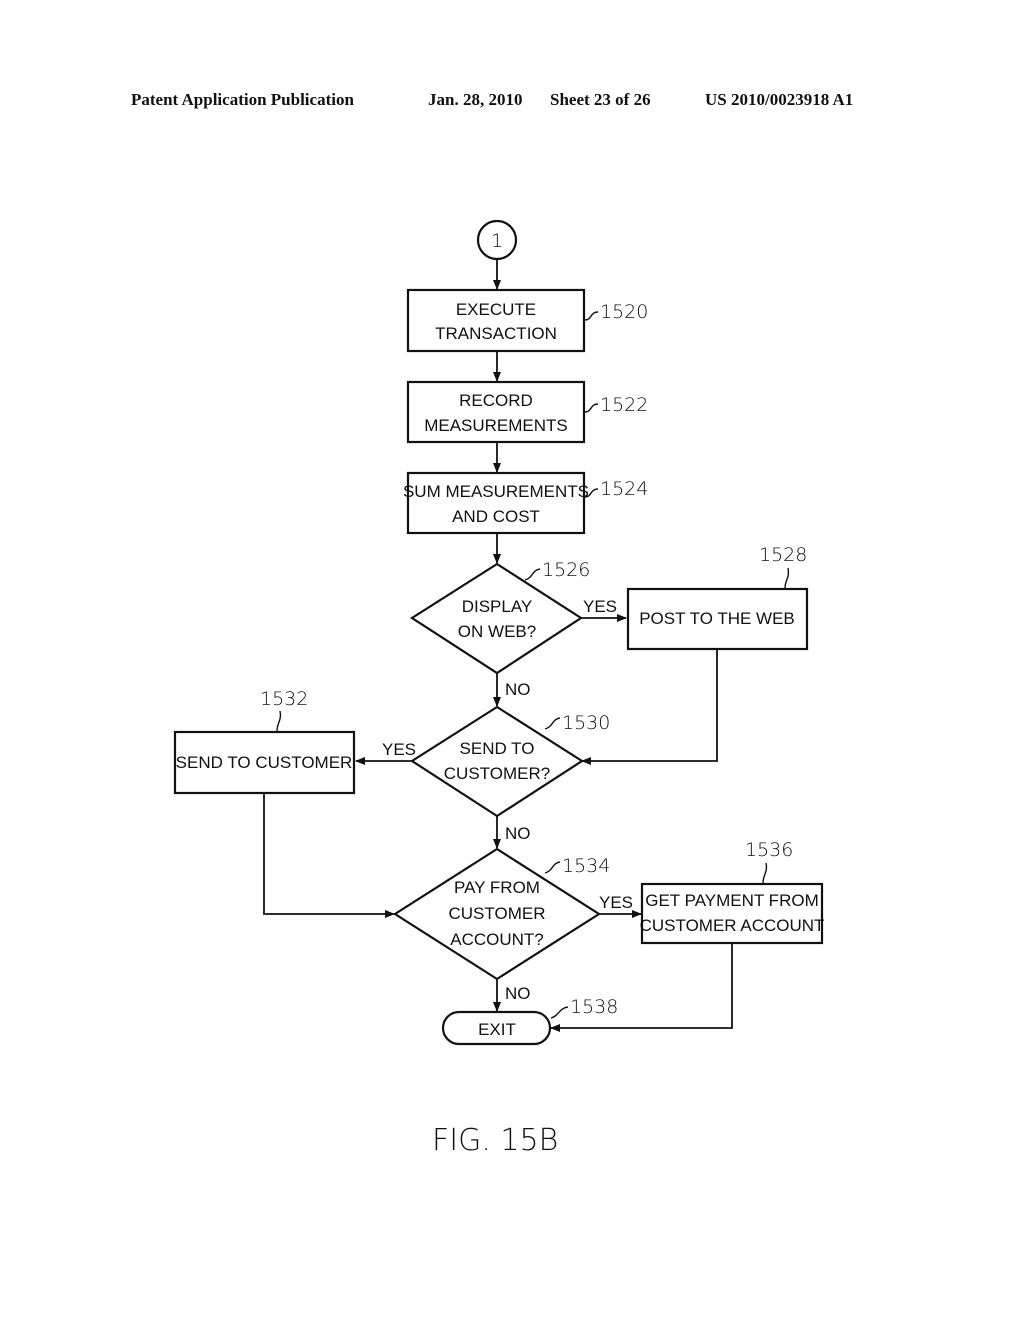  I want to click on label-1530-no: NO, so click(518, 833).